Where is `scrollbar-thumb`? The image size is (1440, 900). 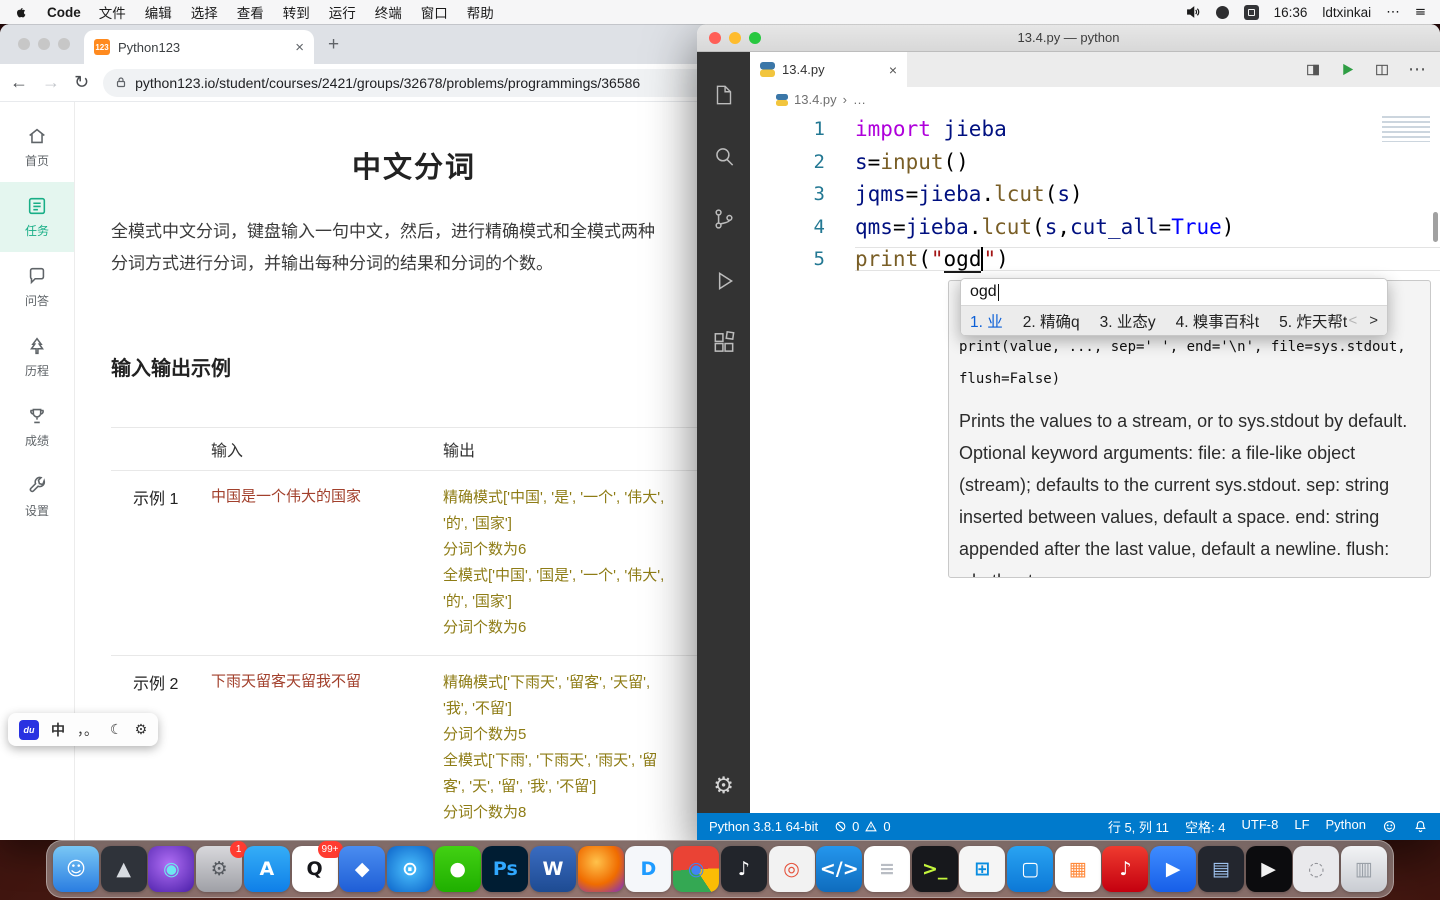 scrollbar-thumb is located at coordinates (1435, 227).